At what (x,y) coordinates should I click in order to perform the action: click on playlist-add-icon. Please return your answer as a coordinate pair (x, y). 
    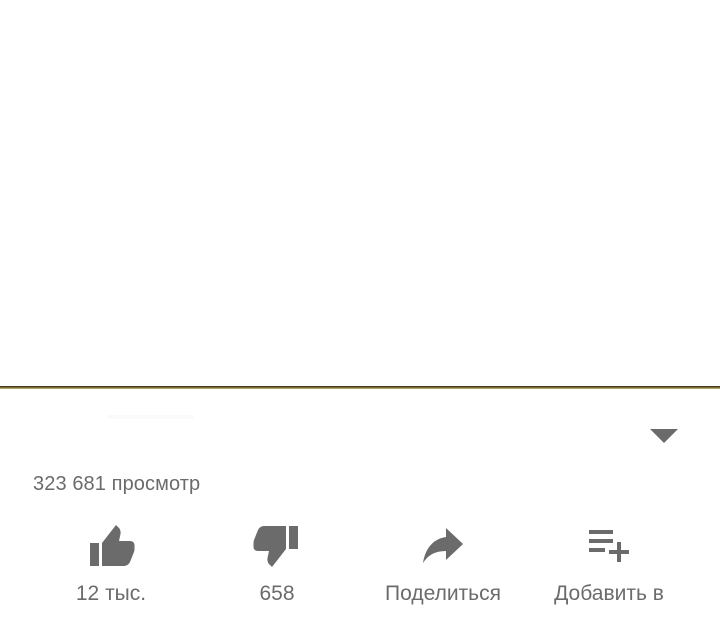
    Looking at the image, I should click on (609, 546).